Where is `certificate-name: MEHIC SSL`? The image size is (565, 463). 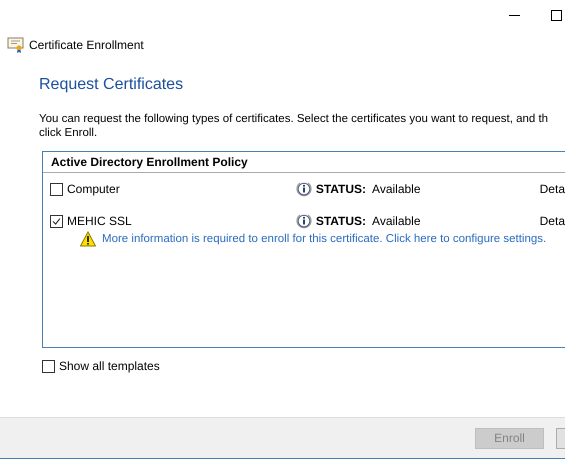
certificate-name: MEHIC SSL is located at coordinates (99, 221).